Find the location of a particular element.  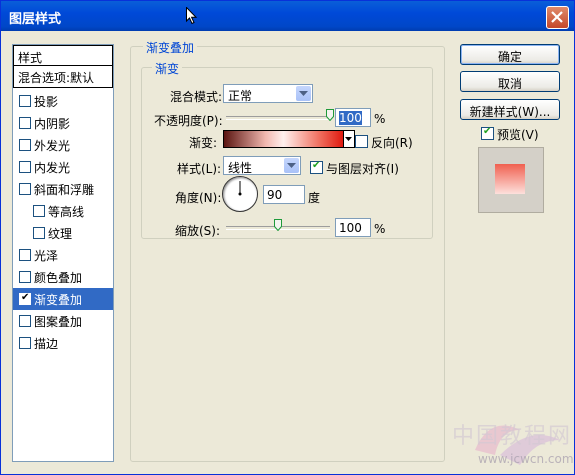

opacity-percent: % is located at coordinates (380, 119).